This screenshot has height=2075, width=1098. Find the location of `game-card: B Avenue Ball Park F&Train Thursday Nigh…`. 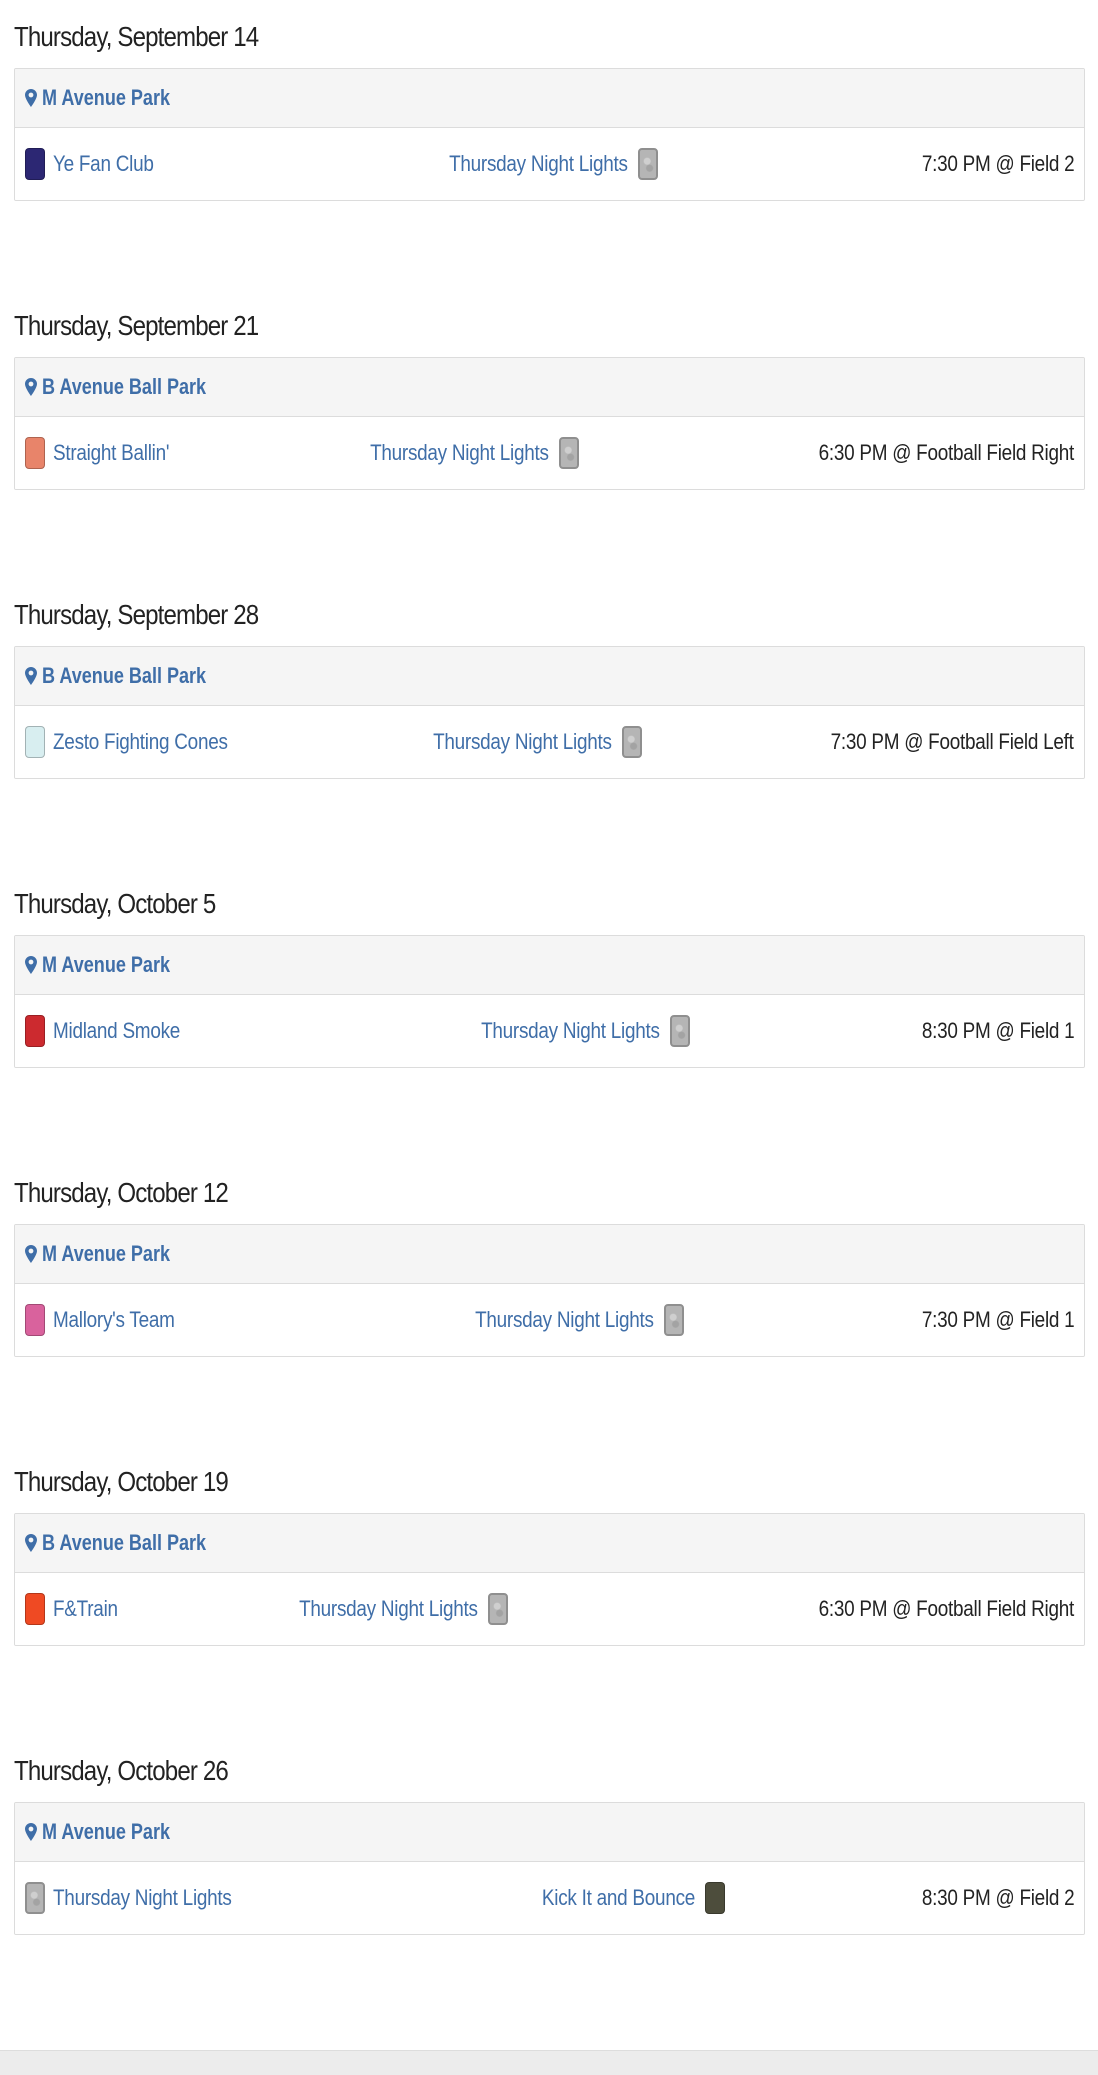

game-card: B Avenue Ball Park F&Train Thursday Nigh… is located at coordinates (549, 1579).